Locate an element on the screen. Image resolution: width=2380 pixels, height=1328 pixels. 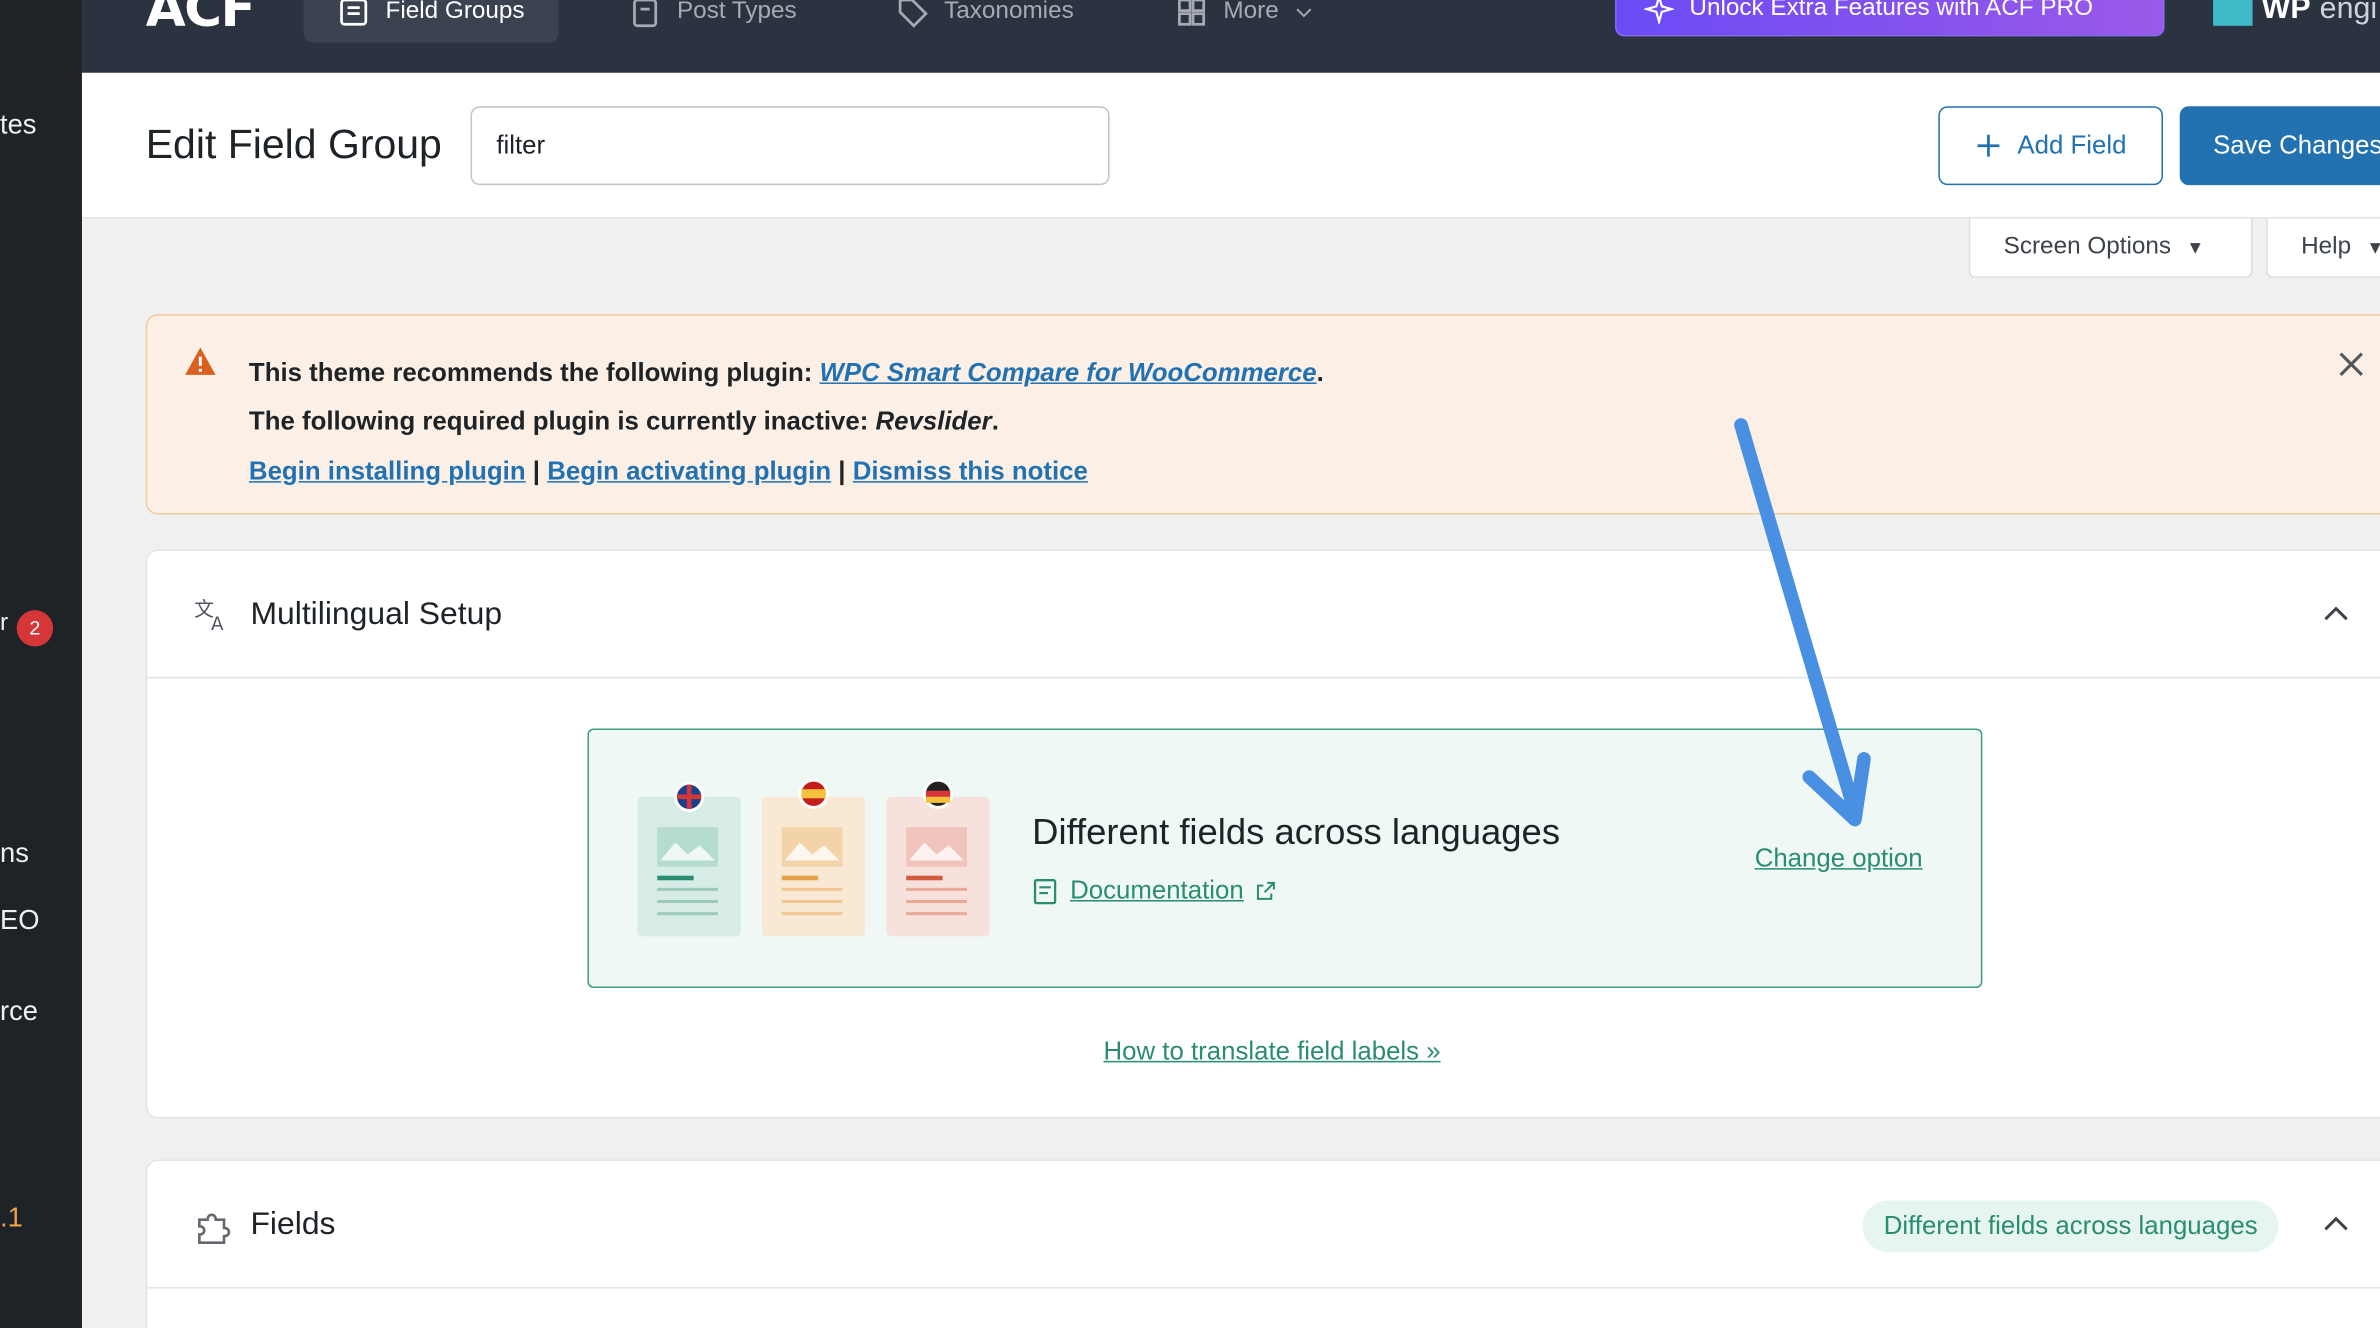
help-button: Help ▼ is located at coordinates (2323, 248).